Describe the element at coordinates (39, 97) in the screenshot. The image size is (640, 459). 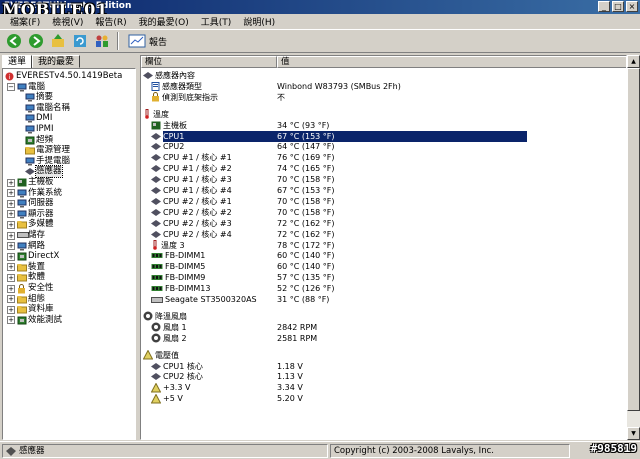
I see `tree-item-0: 摘要` at that location.